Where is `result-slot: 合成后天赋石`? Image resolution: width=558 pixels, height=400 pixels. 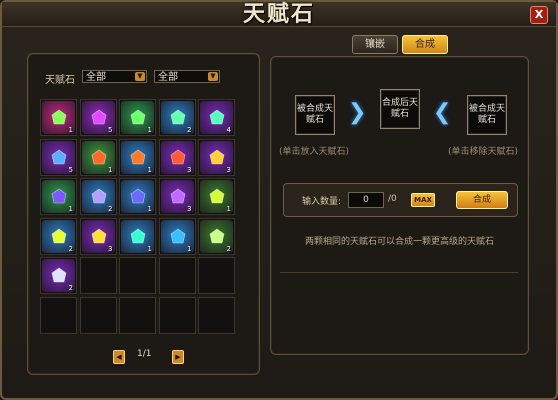
result-slot: 合成后天赋石 is located at coordinates (400, 109).